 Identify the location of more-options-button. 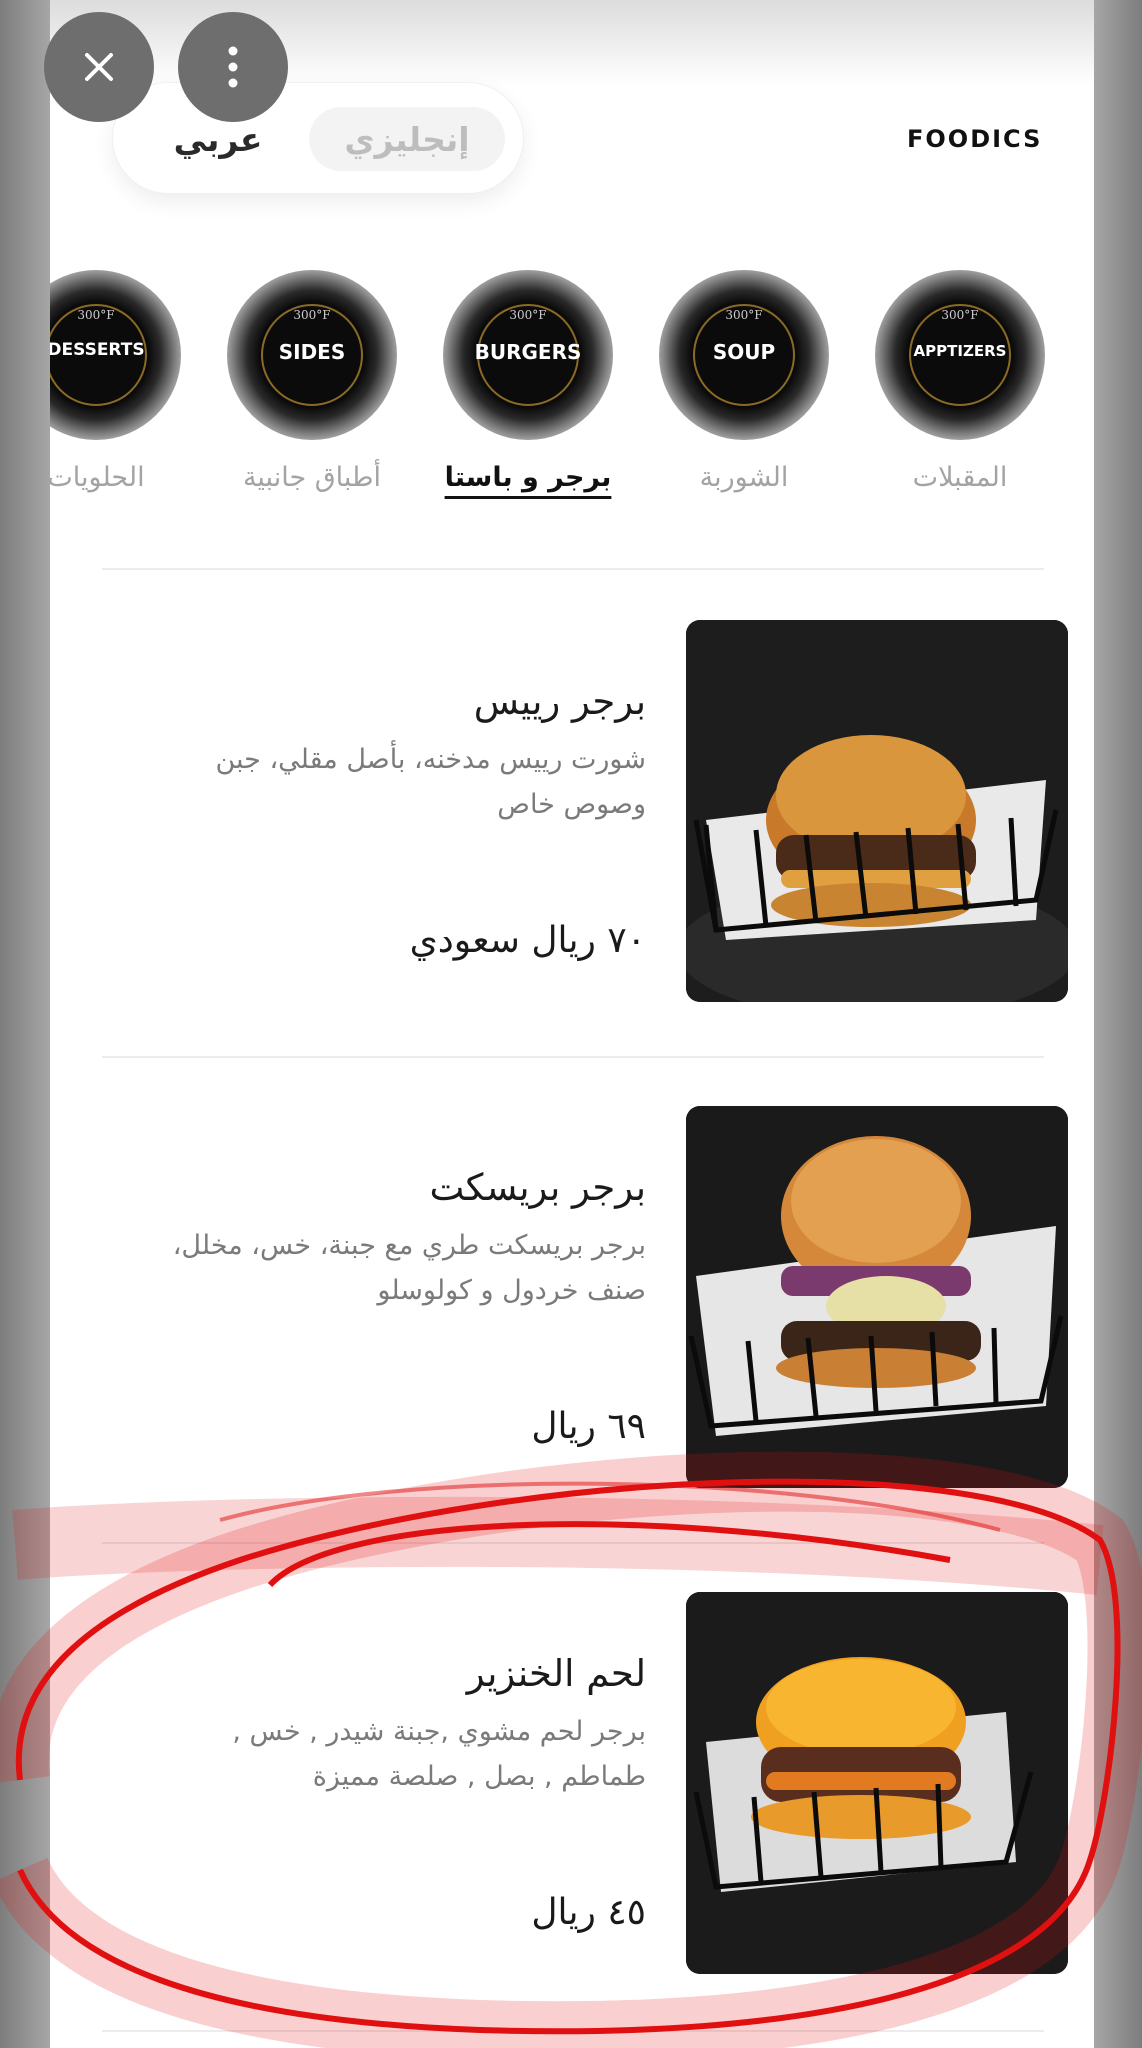
(233, 67).